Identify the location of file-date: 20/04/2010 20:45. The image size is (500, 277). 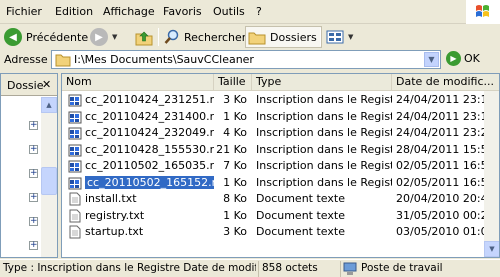
(440, 198).